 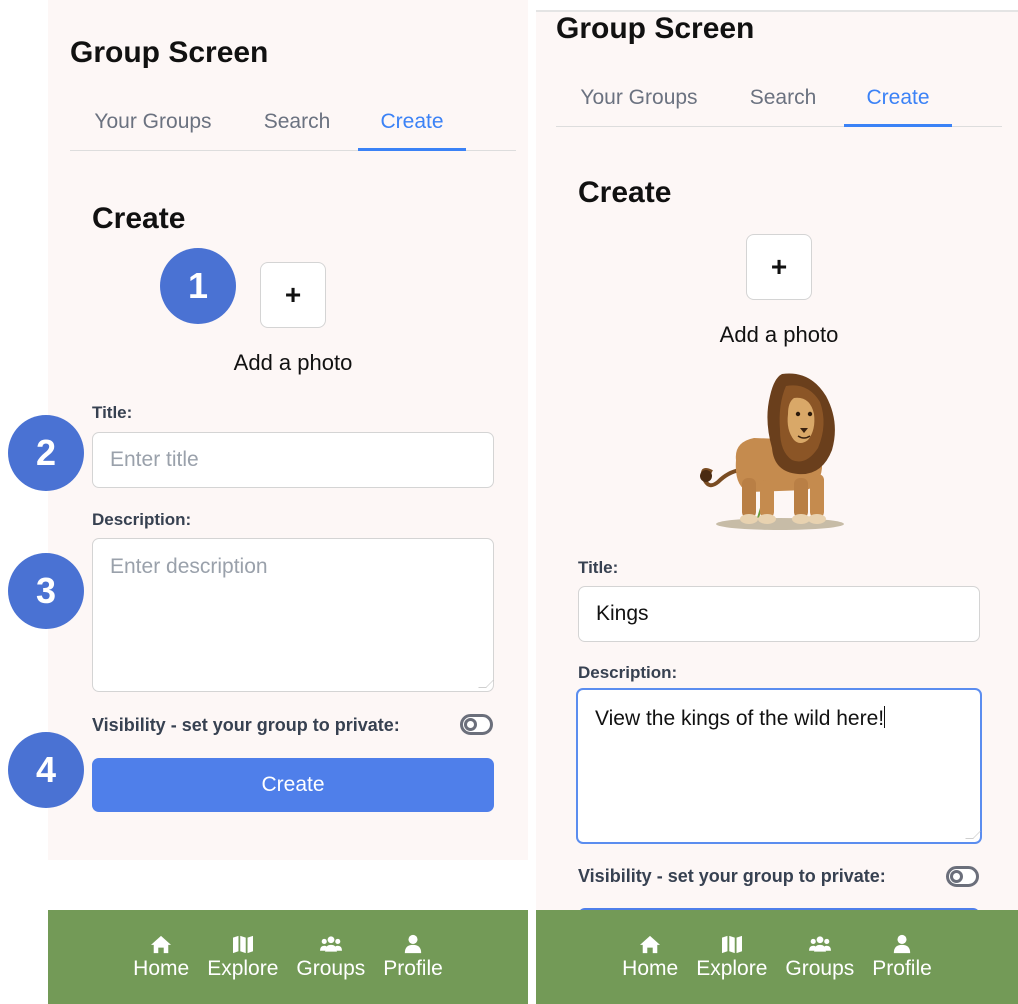 I want to click on create-button: Create, so click(x=293, y=785).